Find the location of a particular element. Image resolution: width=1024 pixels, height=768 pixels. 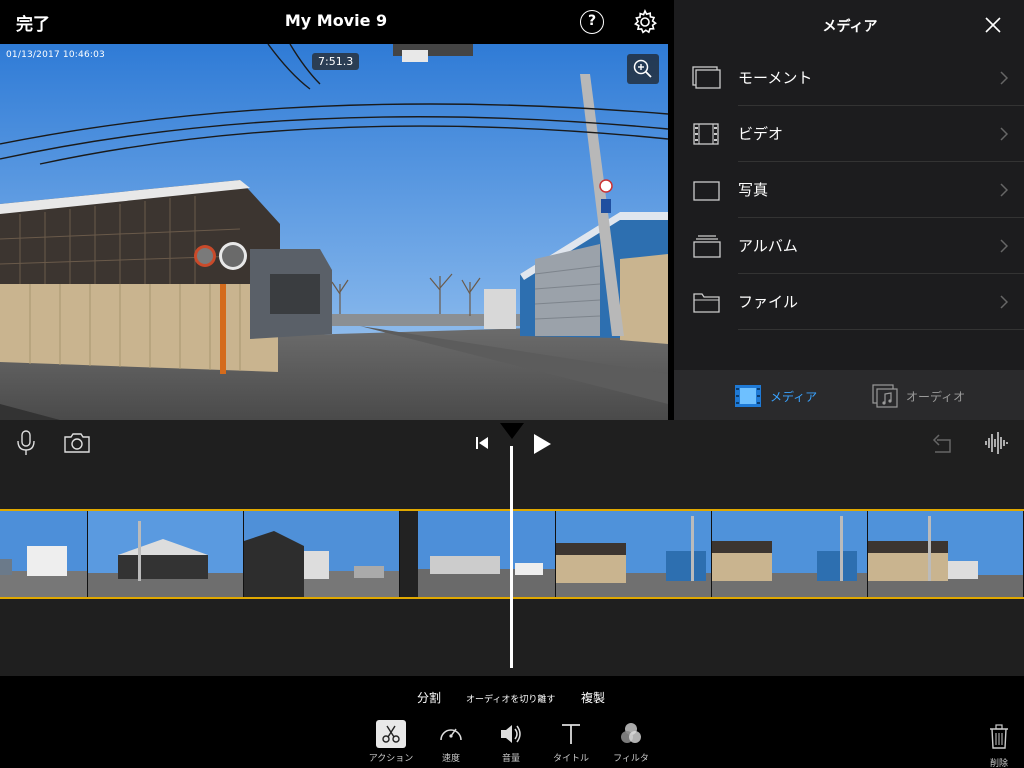

moments-icon is located at coordinates (706, 77).